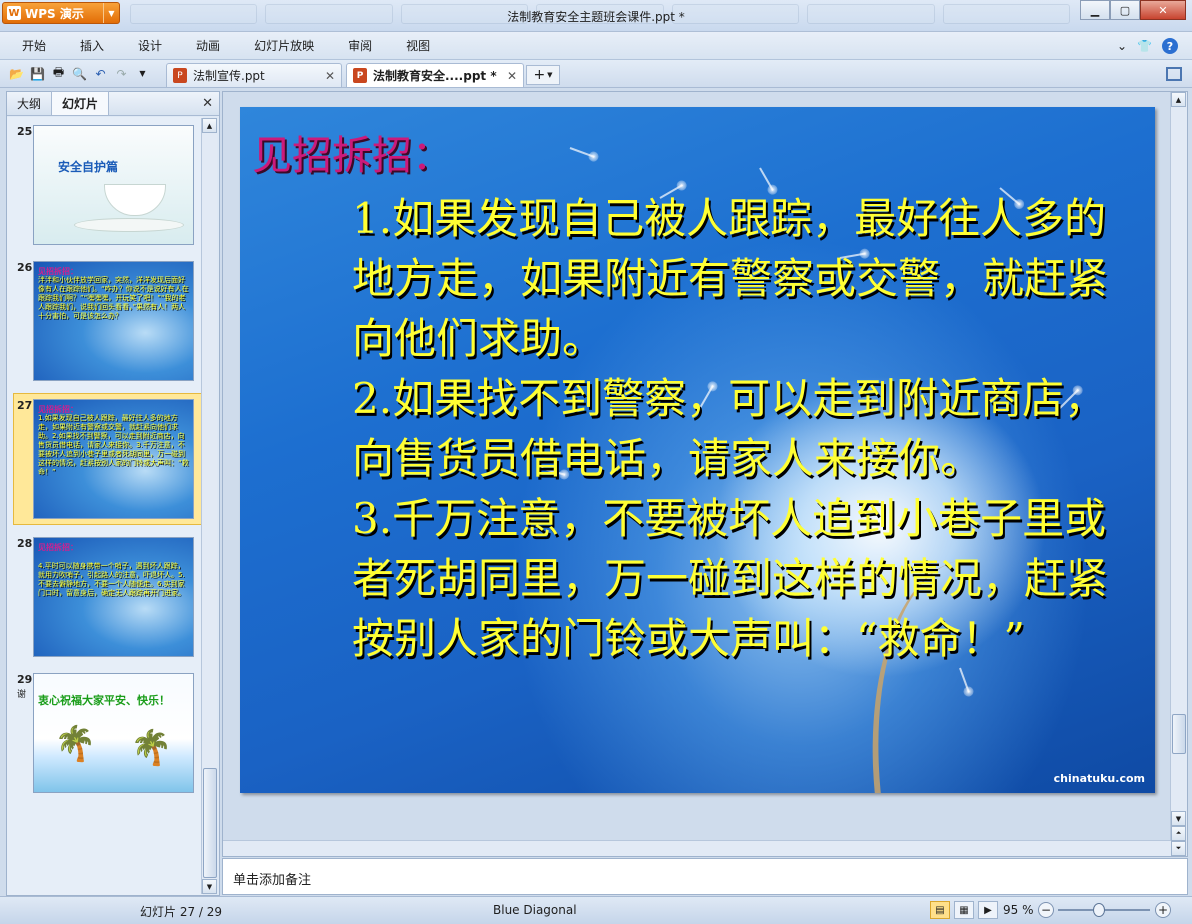 This screenshot has width=1192, height=924. I want to click on slide-sorter-view-icon: ▦, so click(964, 910).